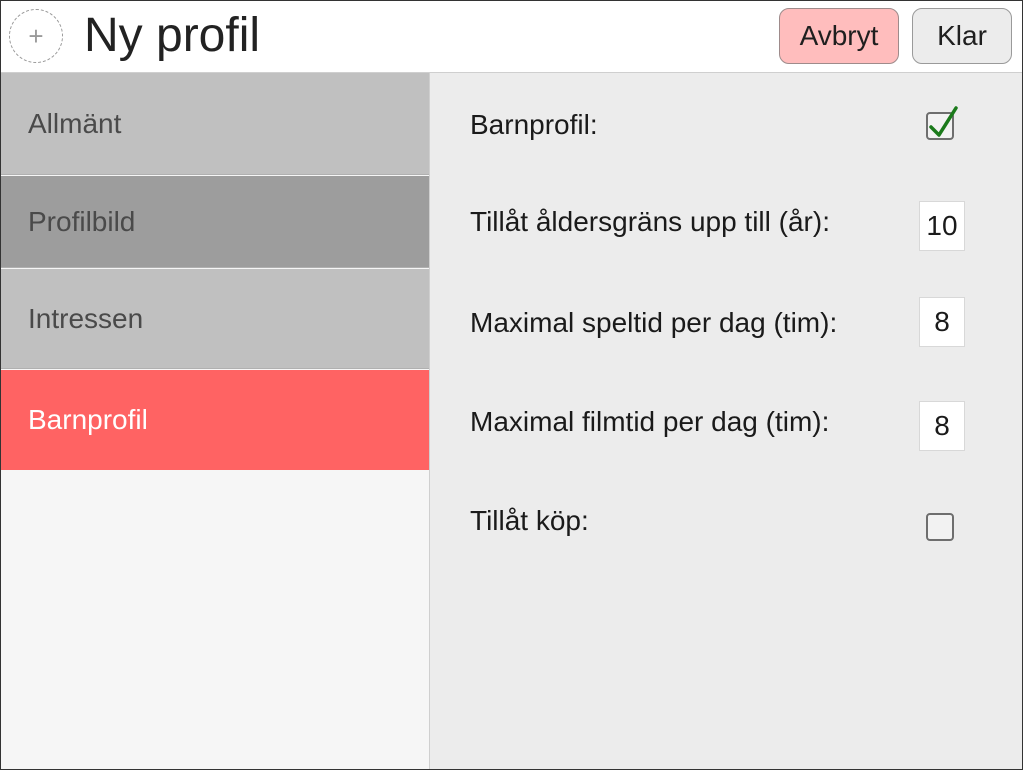 This screenshot has width=1023, height=770. What do you see at coordinates (88, 419) in the screenshot?
I see `sidebar-item-label: Barnprofil` at bounding box center [88, 419].